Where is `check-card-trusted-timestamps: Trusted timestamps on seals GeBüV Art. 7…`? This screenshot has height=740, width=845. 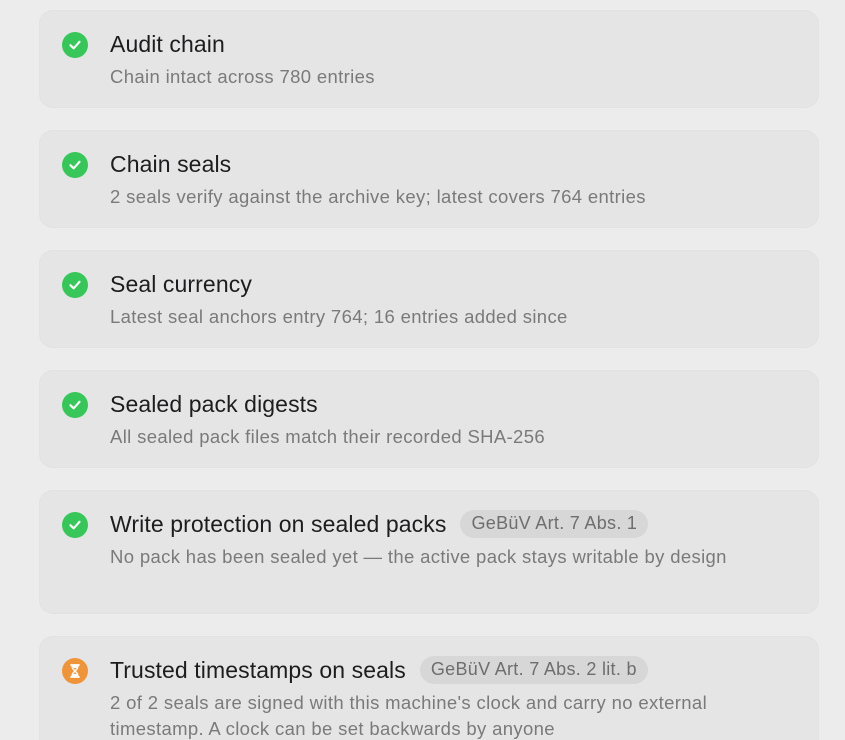
check-card-trusted-timestamps: Trusted timestamps on seals GeBüV Art. 7… is located at coordinates (429, 688).